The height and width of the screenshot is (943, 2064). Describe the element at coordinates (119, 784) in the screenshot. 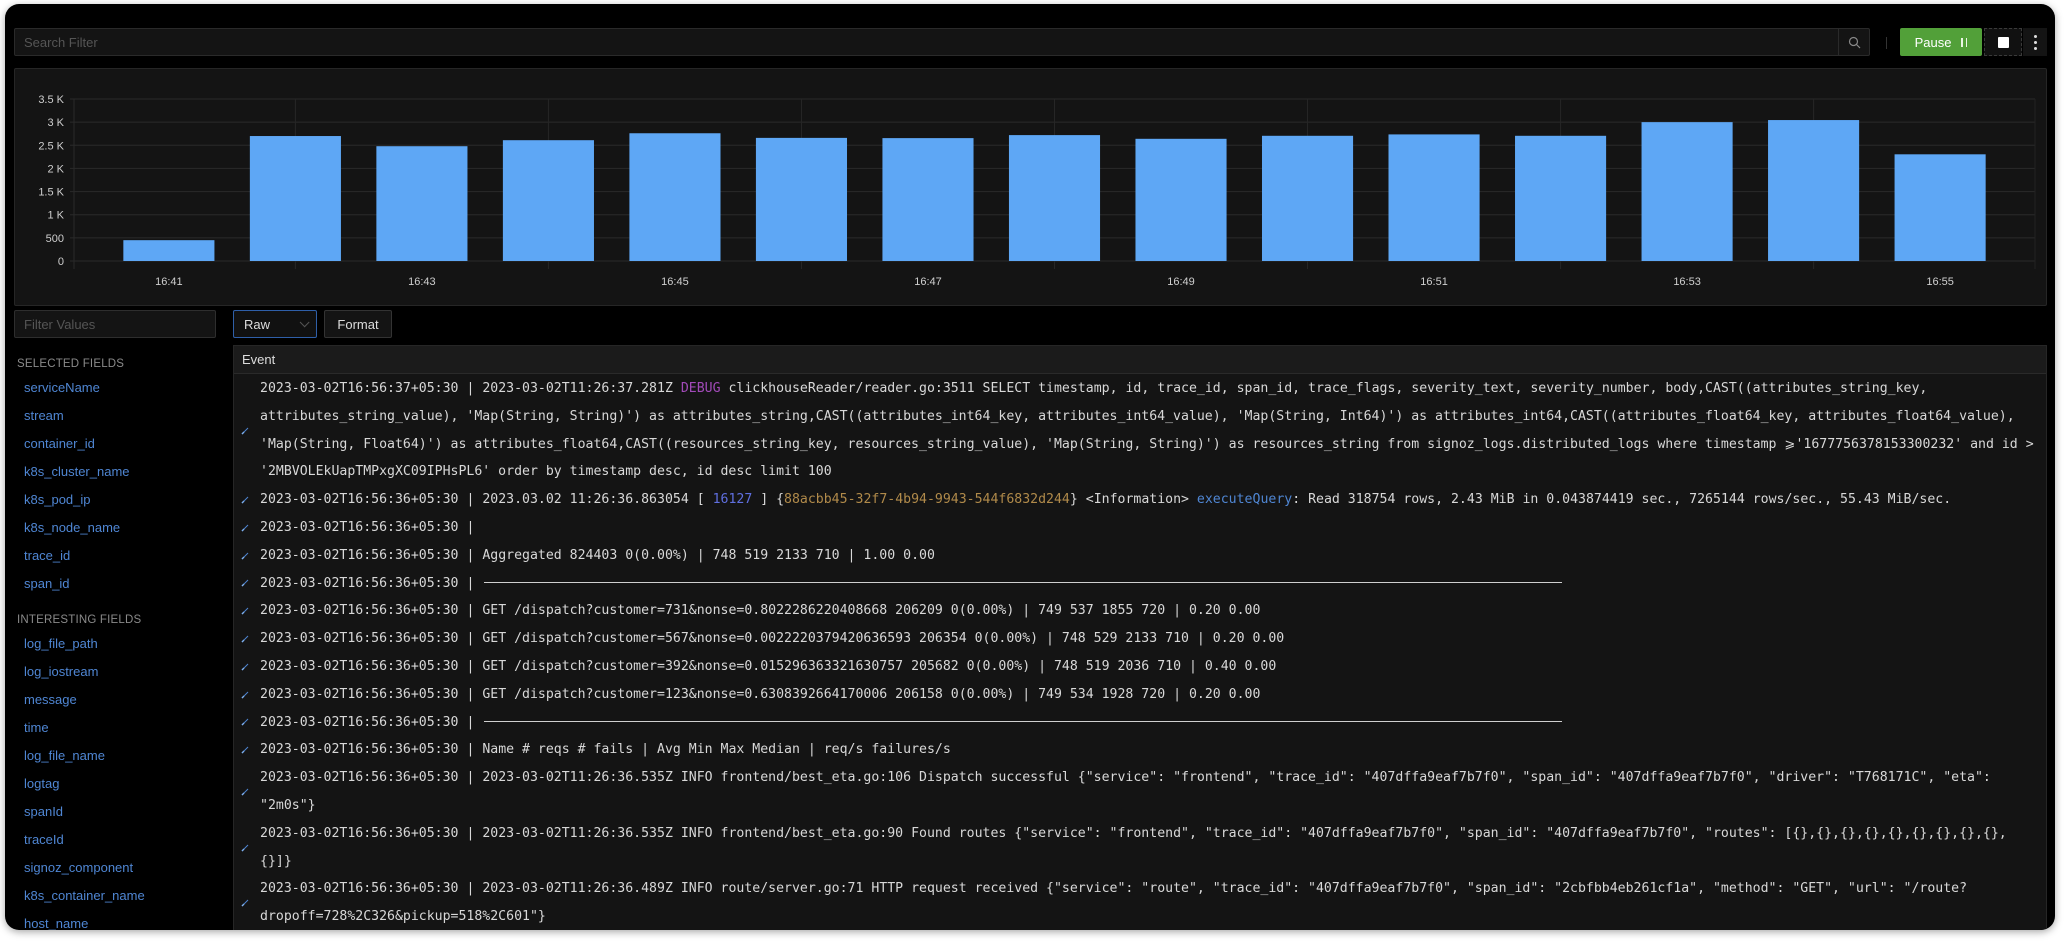

I see `interesting-field-logtag: logtag` at that location.